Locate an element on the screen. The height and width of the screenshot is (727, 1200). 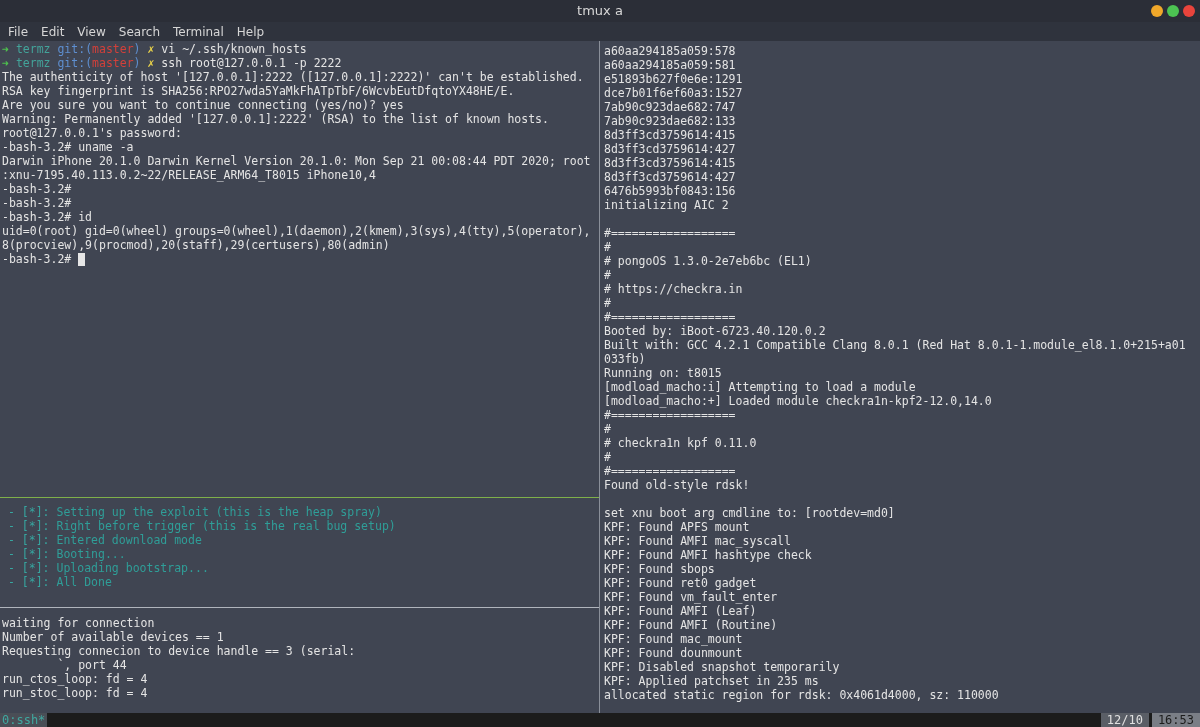
status-date: 12/10 is located at coordinates (1124, 720).